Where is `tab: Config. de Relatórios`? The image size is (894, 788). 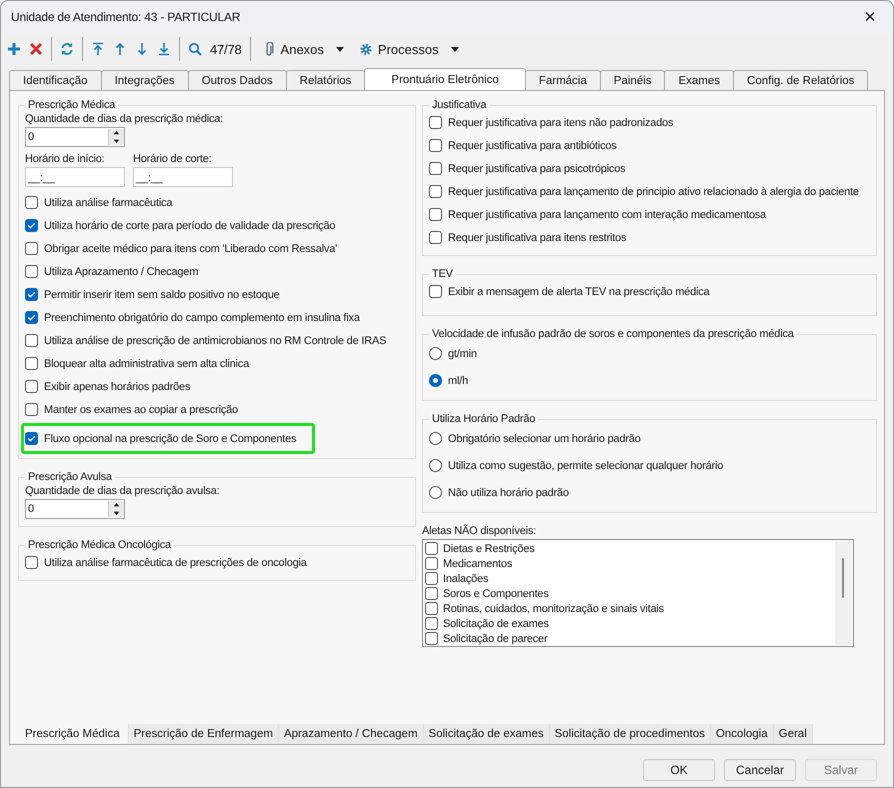 tab: Config. de Relatórios is located at coordinates (800, 80).